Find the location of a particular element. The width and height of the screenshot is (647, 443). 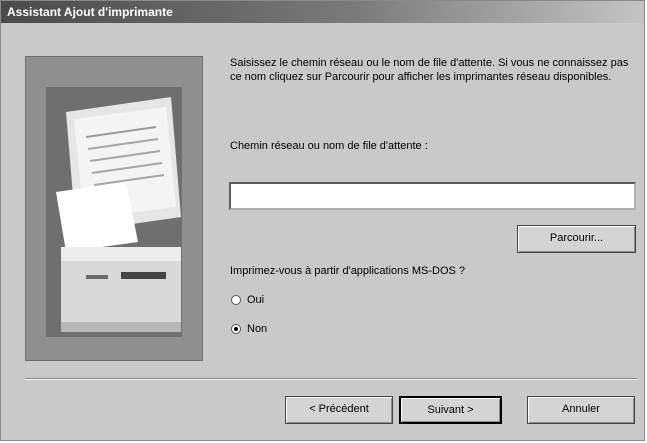

radio-no-indicator is located at coordinates (236, 329).